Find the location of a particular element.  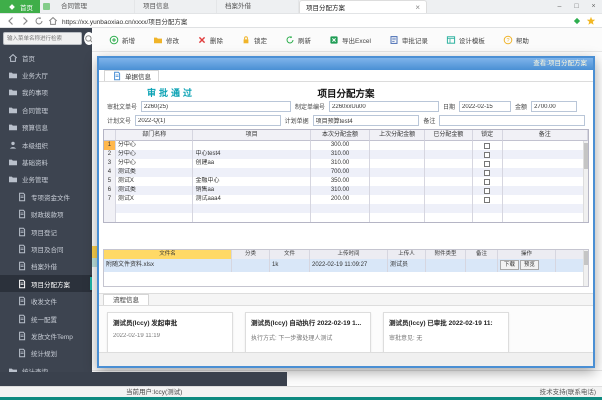

record-icon is located at coordinates (394, 40).